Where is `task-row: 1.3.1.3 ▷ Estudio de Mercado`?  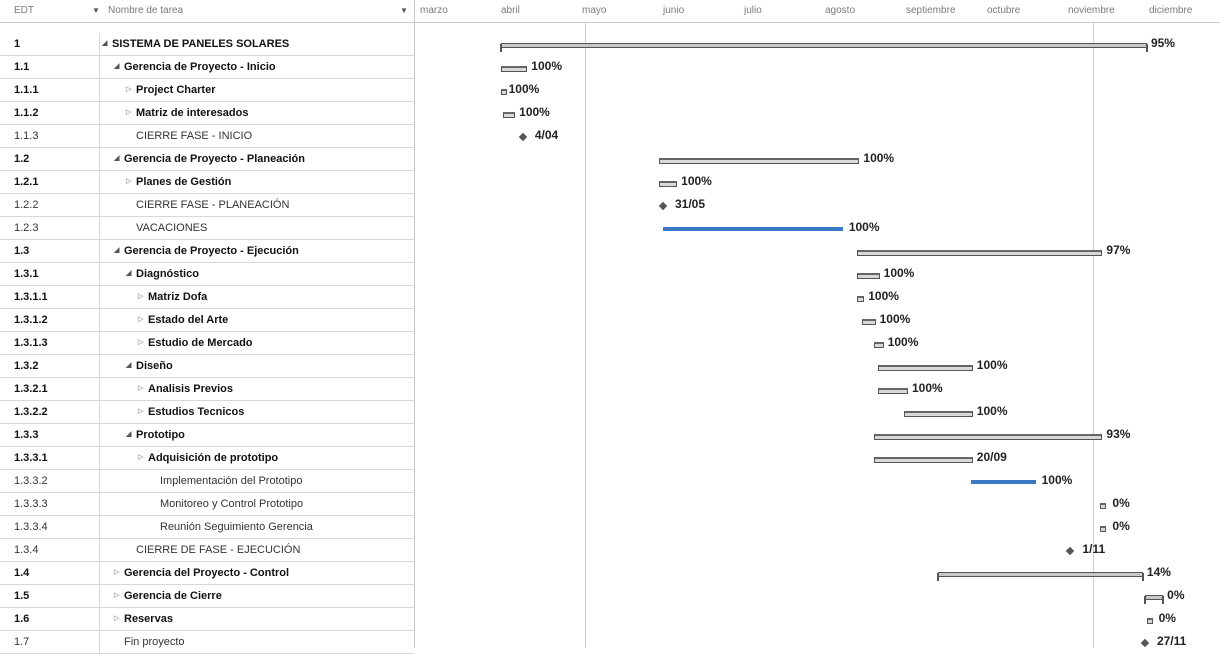
task-row: 1.3.1.3 ▷ Estudio de Mercado is located at coordinates (207, 343).